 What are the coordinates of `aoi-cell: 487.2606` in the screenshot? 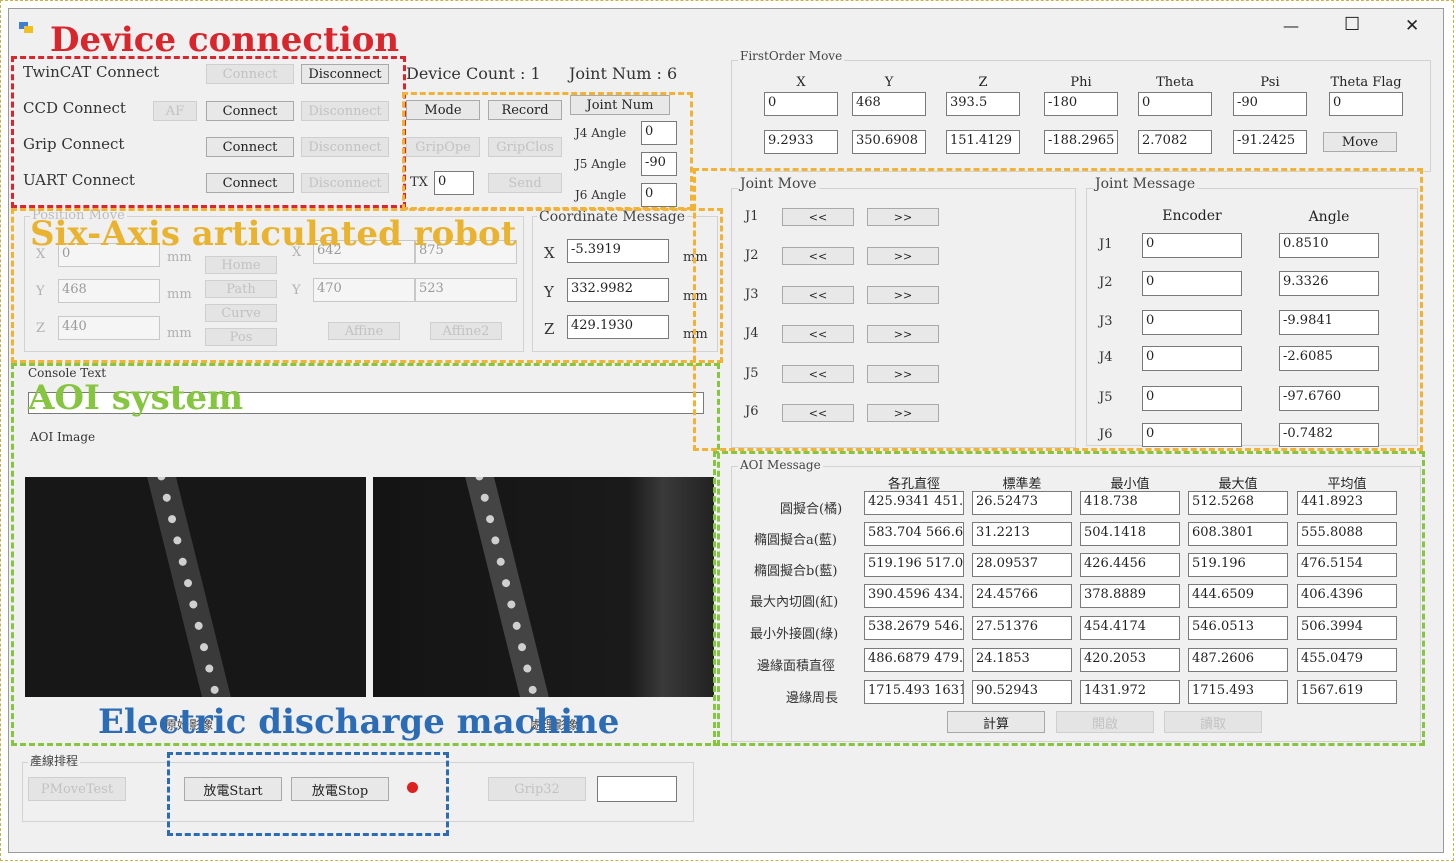 It's located at (1238, 660).